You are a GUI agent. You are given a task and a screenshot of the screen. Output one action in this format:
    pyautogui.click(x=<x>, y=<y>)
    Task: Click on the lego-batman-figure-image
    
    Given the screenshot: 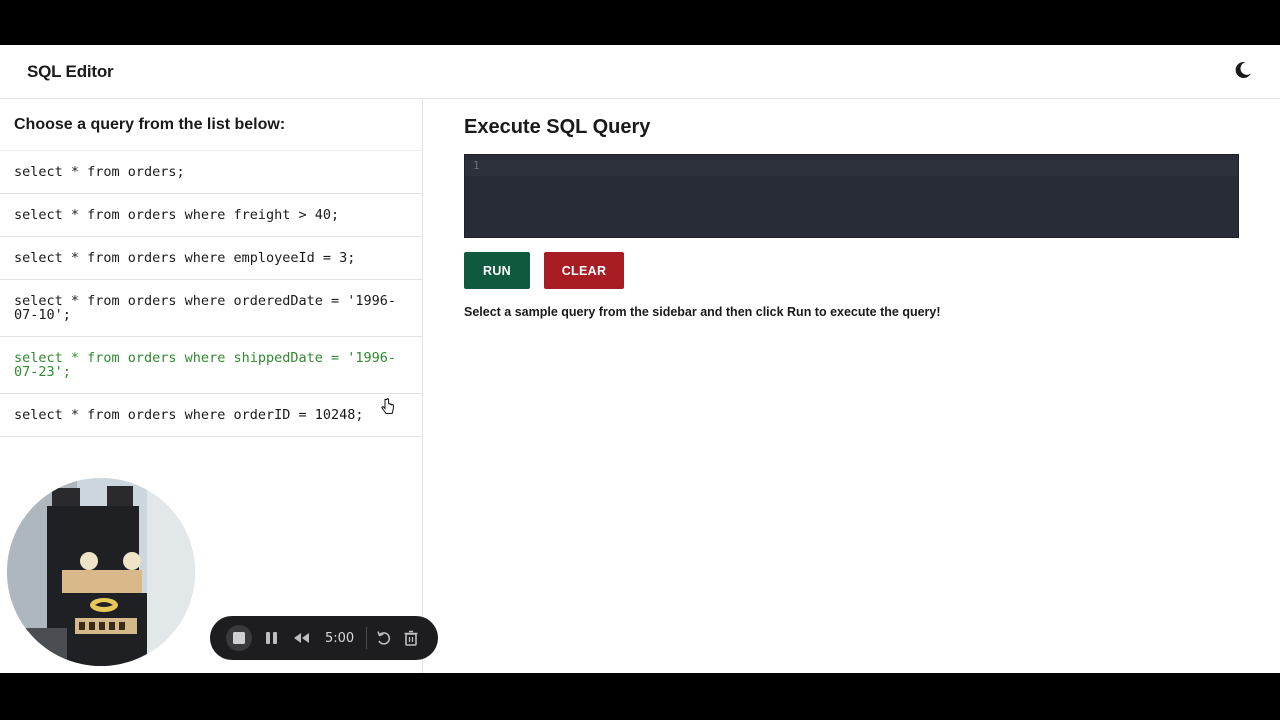 What is the action you would take?
    pyautogui.click(x=101, y=572)
    